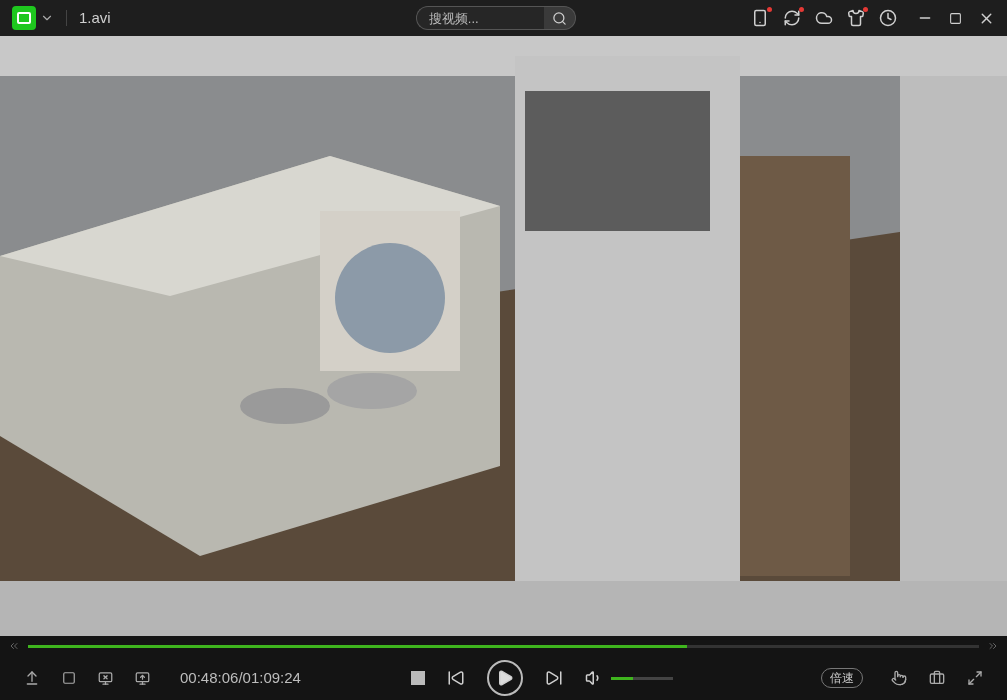  Describe the element at coordinates (792, 18) in the screenshot. I see `share-icon` at that location.